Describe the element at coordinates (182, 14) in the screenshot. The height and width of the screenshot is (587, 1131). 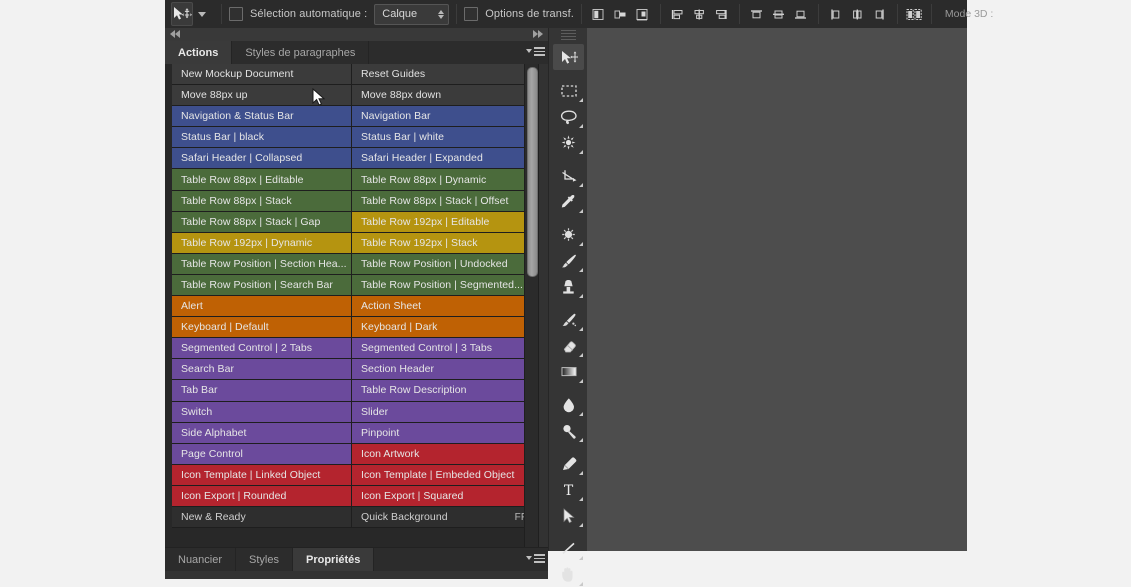
I see `move-tool-icon` at that location.